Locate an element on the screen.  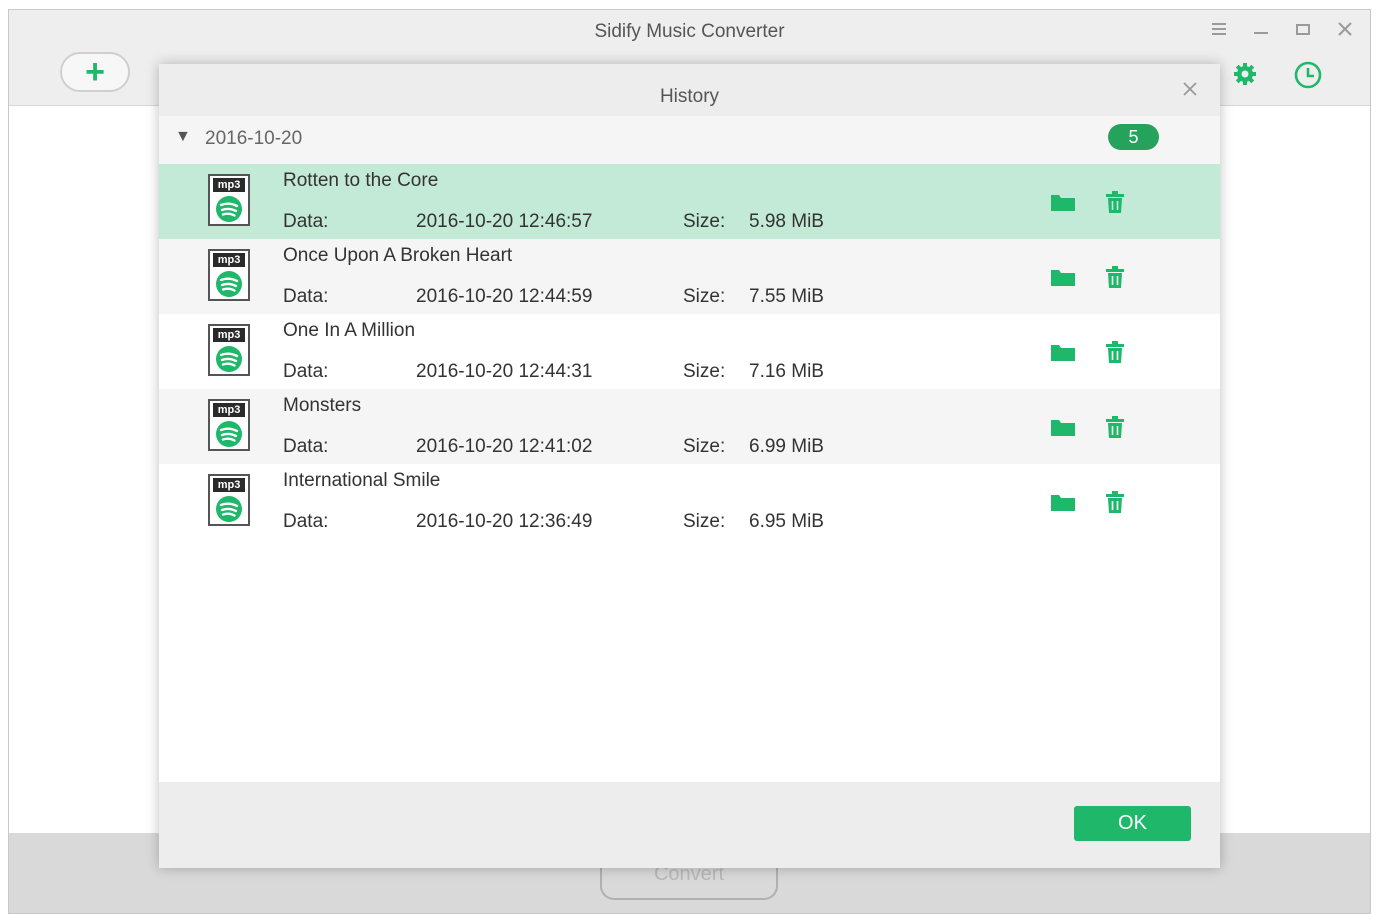
size-value: 6.95 MiB is located at coordinates (786, 521).